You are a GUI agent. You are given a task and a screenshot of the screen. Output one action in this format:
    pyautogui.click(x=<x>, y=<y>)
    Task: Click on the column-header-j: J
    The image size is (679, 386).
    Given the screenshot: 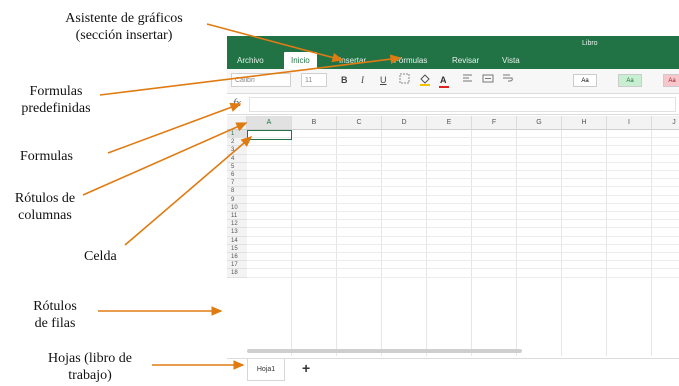 What is the action you would take?
    pyautogui.click(x=665, y=123)
    